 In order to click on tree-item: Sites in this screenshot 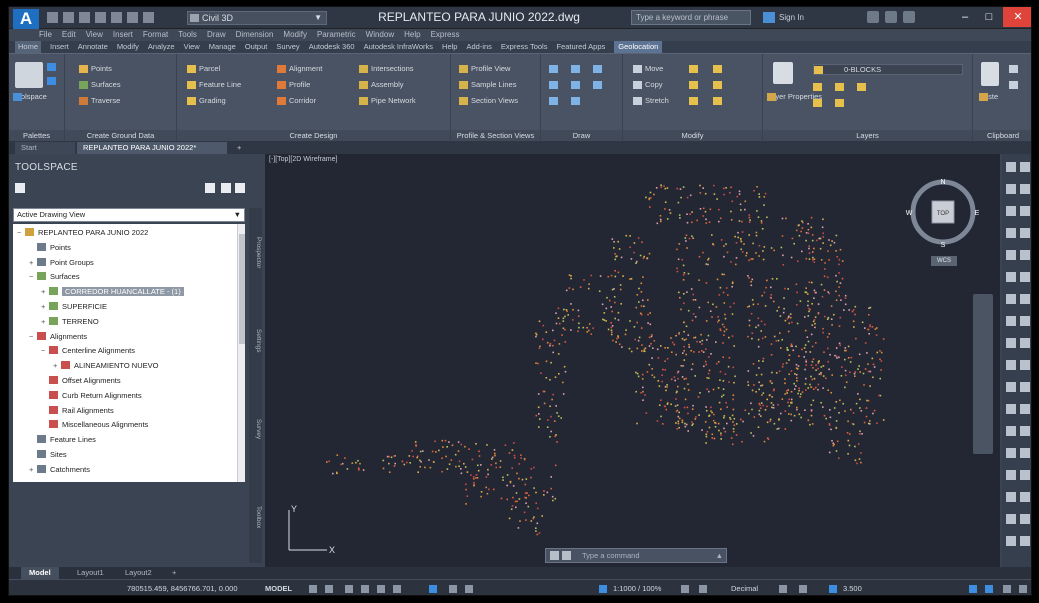, I will do `click(48, 454)`.